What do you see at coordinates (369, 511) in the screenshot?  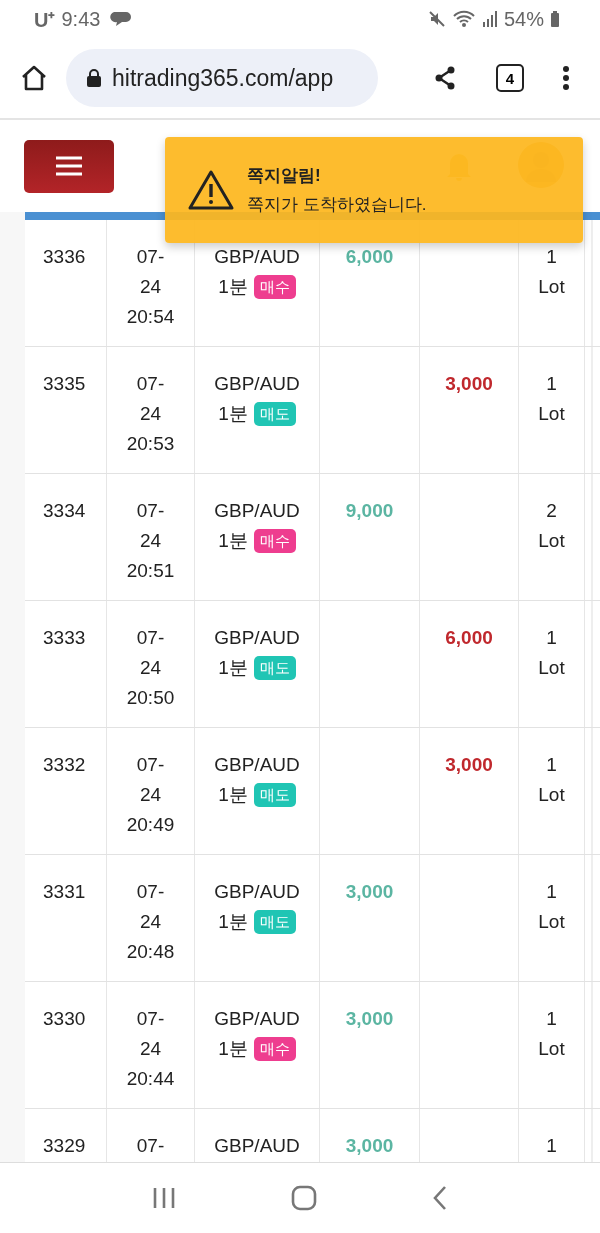 I see `profit-cell-text: 9,000` at bounding box center [369, 511].